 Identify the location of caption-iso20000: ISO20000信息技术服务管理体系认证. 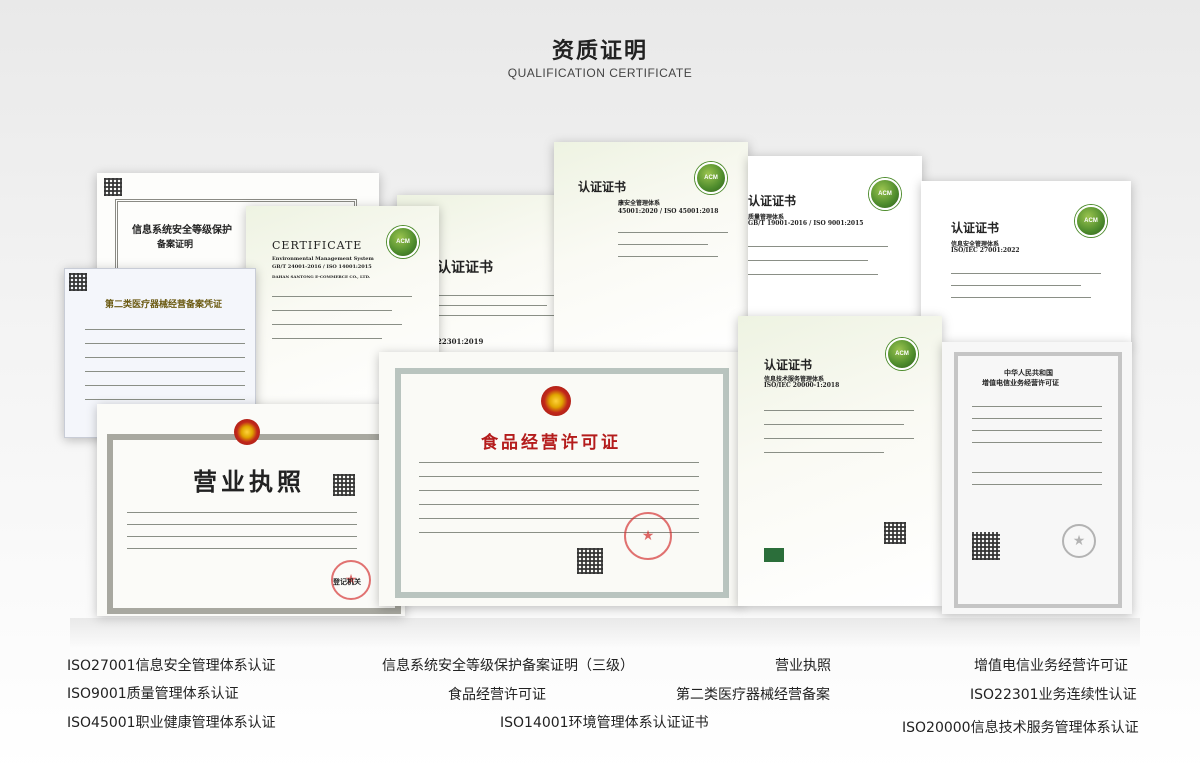
(1020, 728).